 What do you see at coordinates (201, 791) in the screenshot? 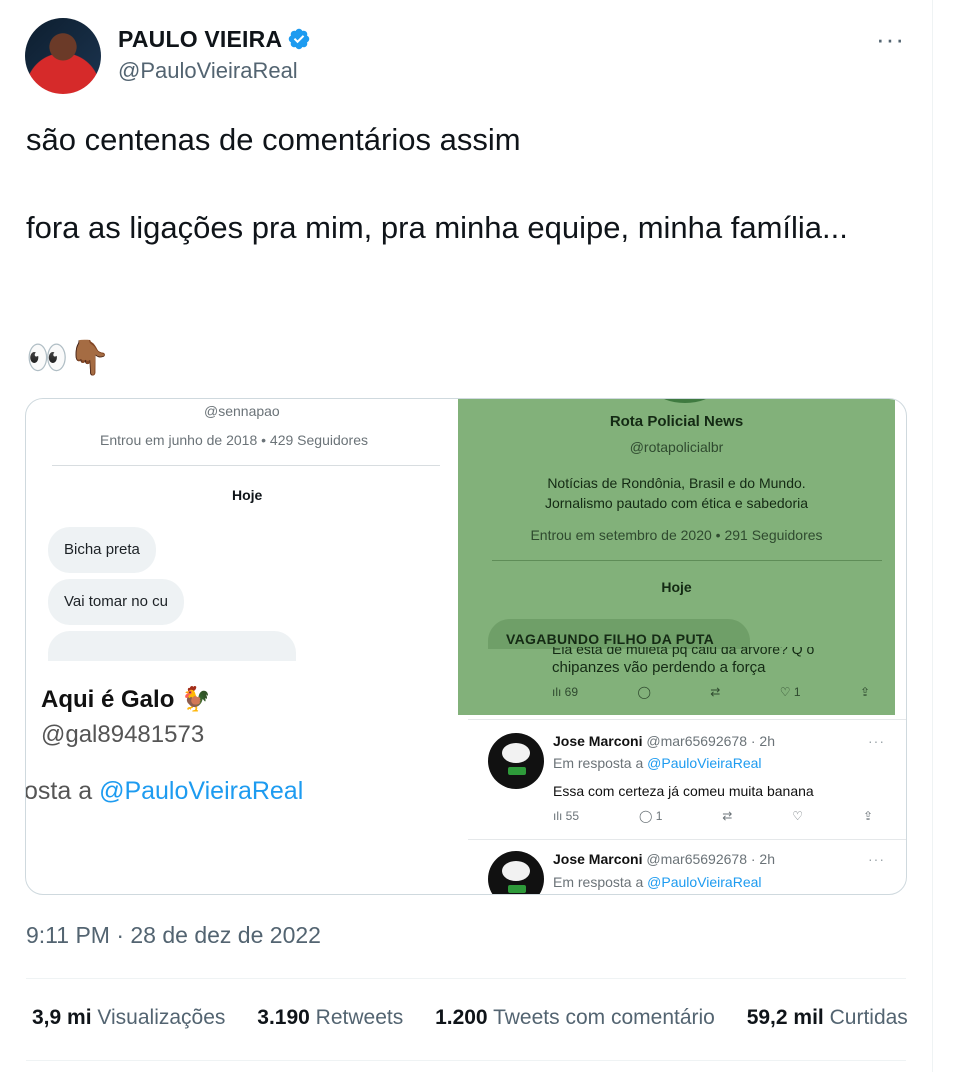
I see `galo-reply-link: @PauloVieiraReal` at bounding box center [201, 791].